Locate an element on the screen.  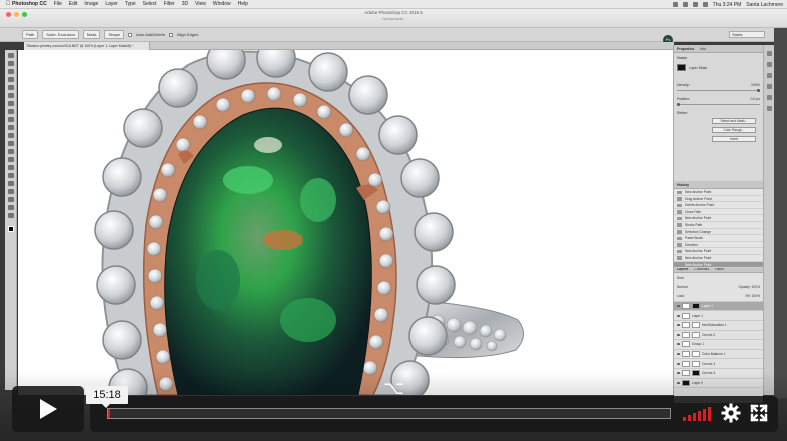
tab-history: History is located at coordinates (683, 185).